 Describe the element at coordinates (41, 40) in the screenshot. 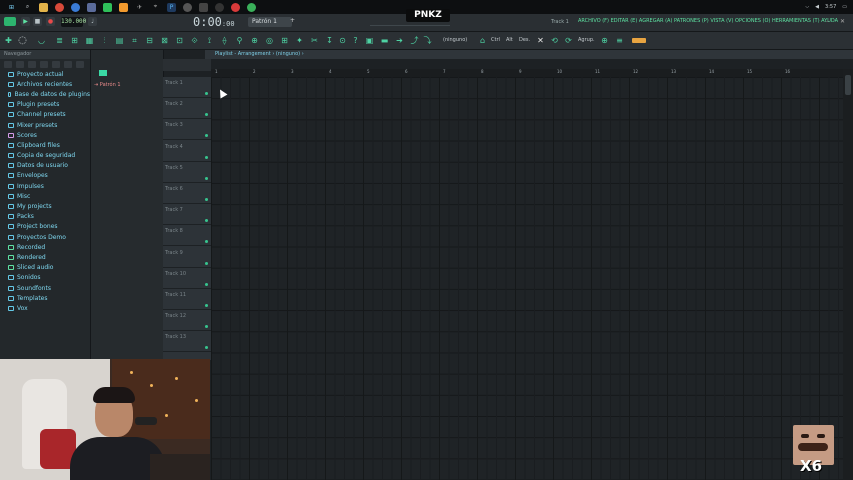

I see `magnet-icon: ◡` at that location.